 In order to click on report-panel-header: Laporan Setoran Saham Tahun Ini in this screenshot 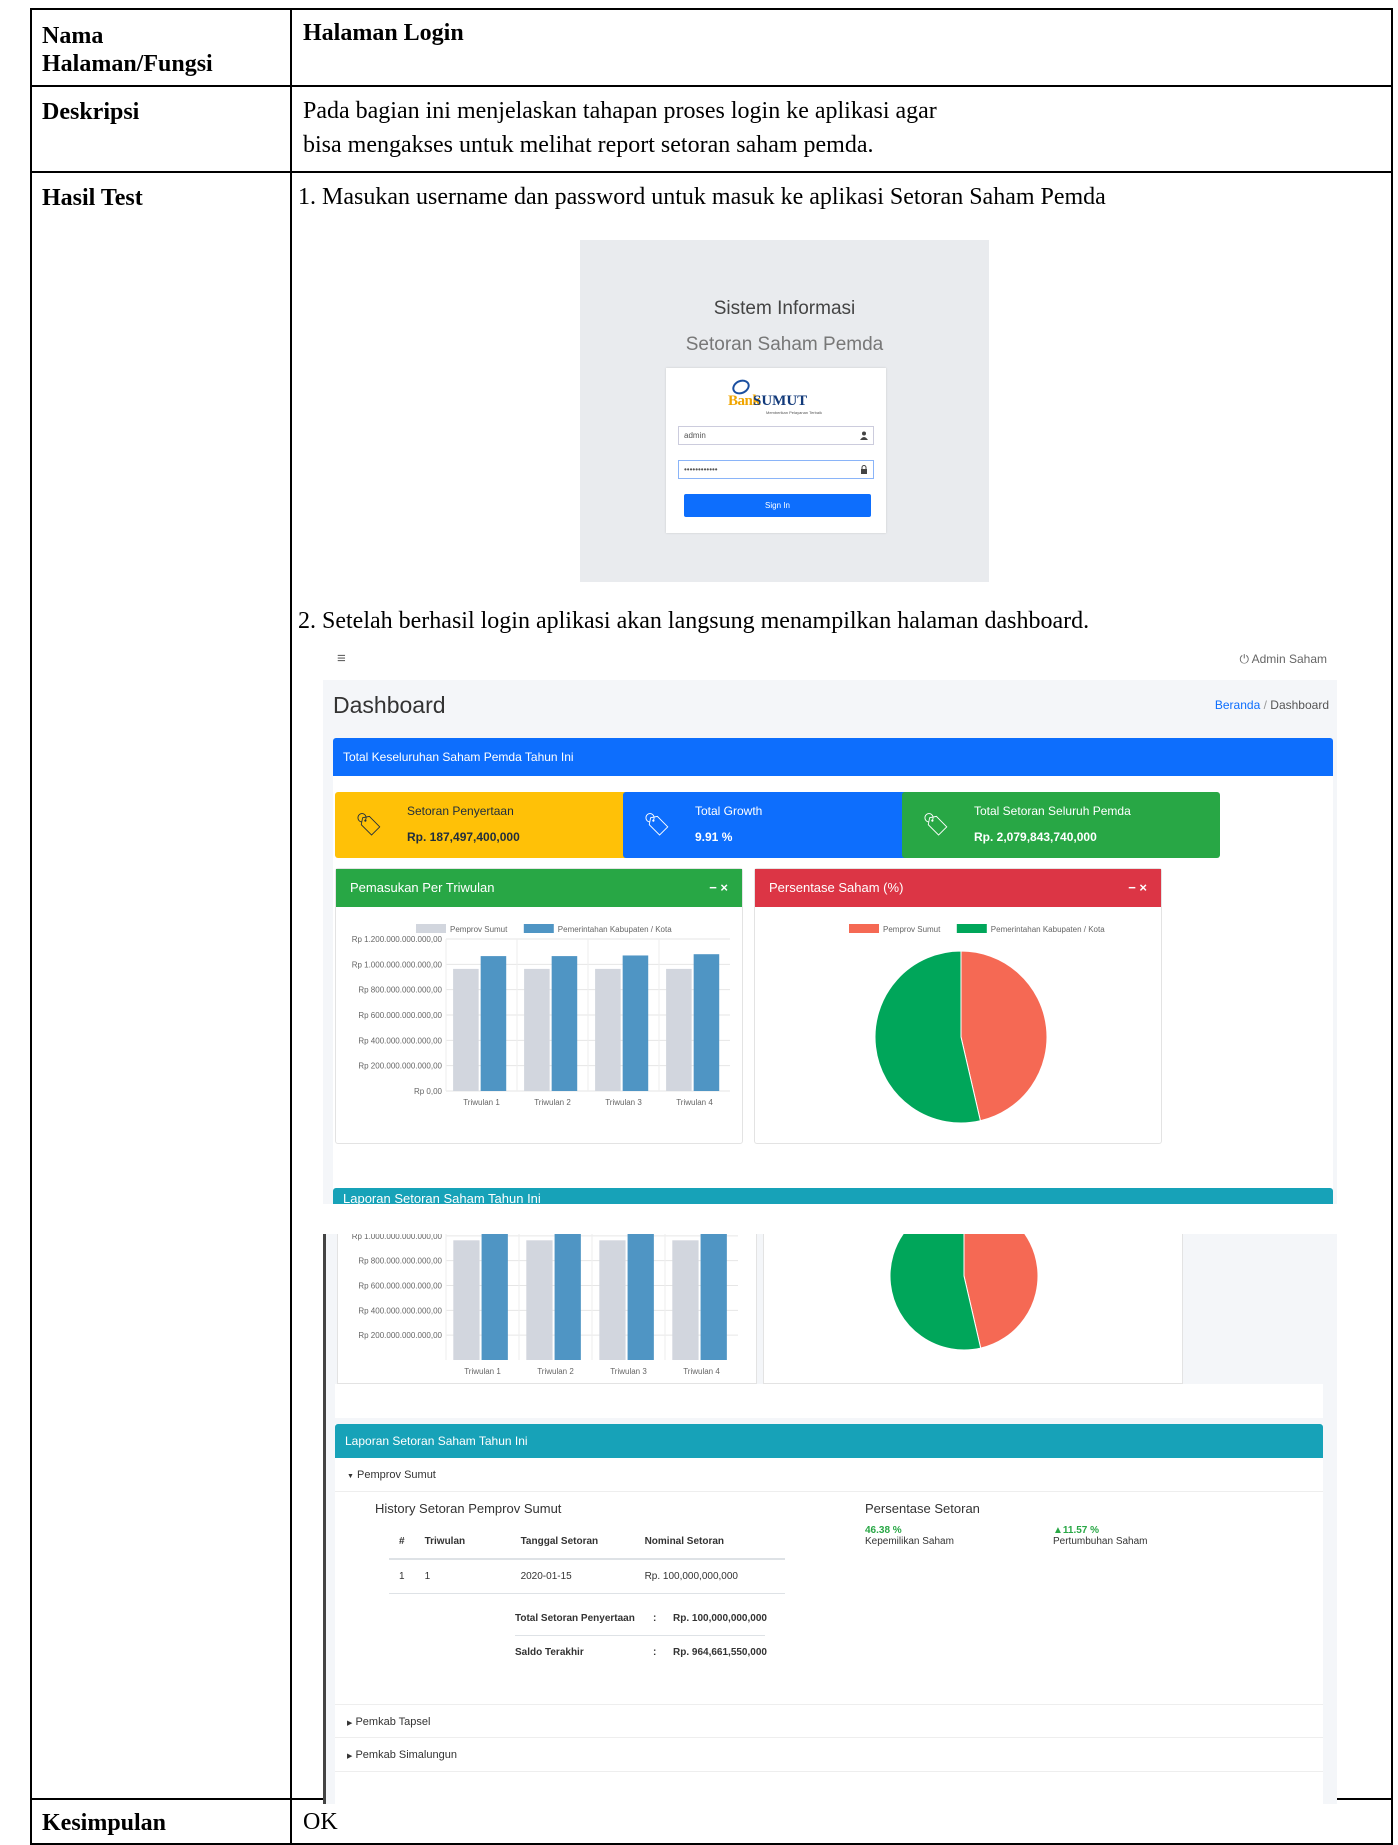, I will do `click(829, 1441)`.